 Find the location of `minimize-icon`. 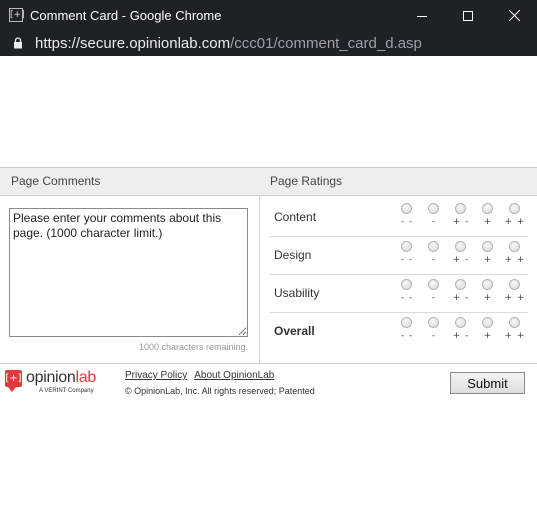

minimize-icon is located at coordinates (422, 16).